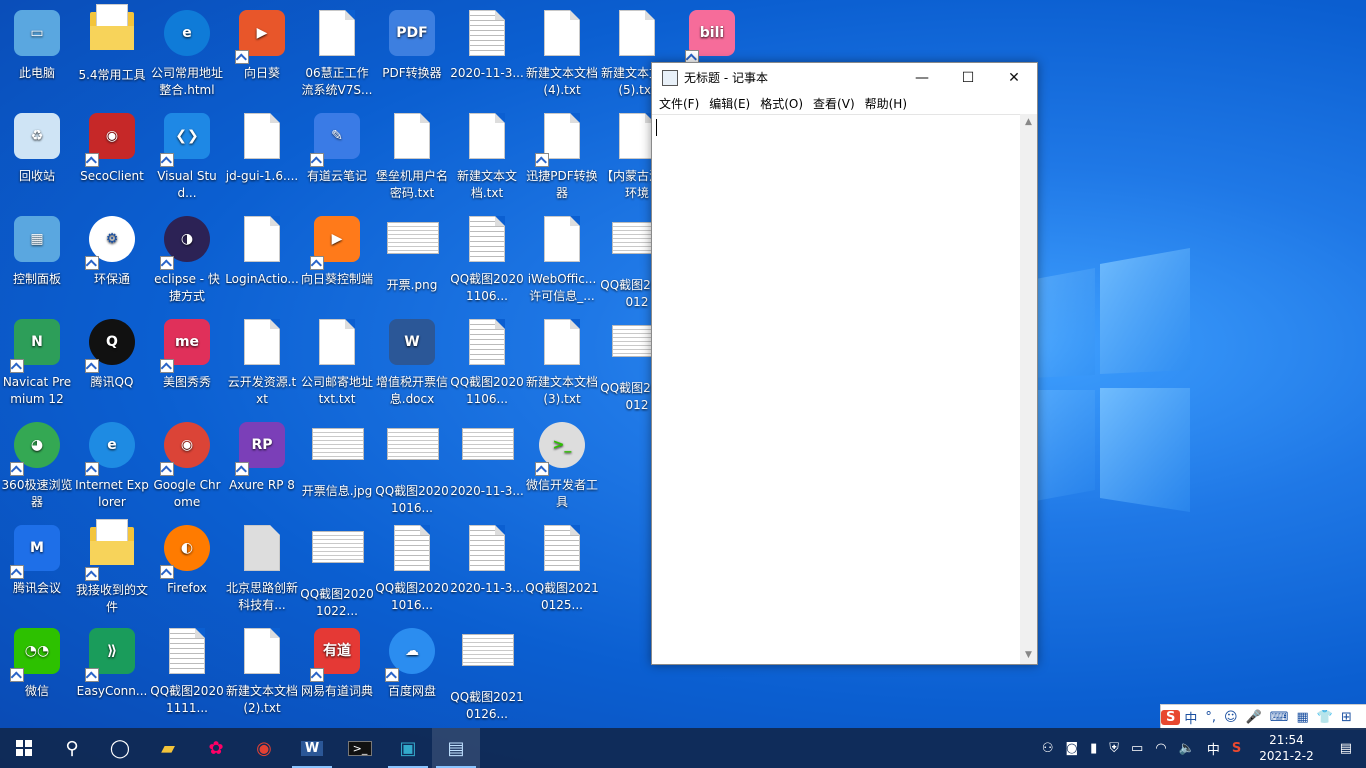 Image resolution: width=1366 pixels, height=768 pixels. I want to click on desktop-icon: ✎ 有道云笔记, so click(337, 157).